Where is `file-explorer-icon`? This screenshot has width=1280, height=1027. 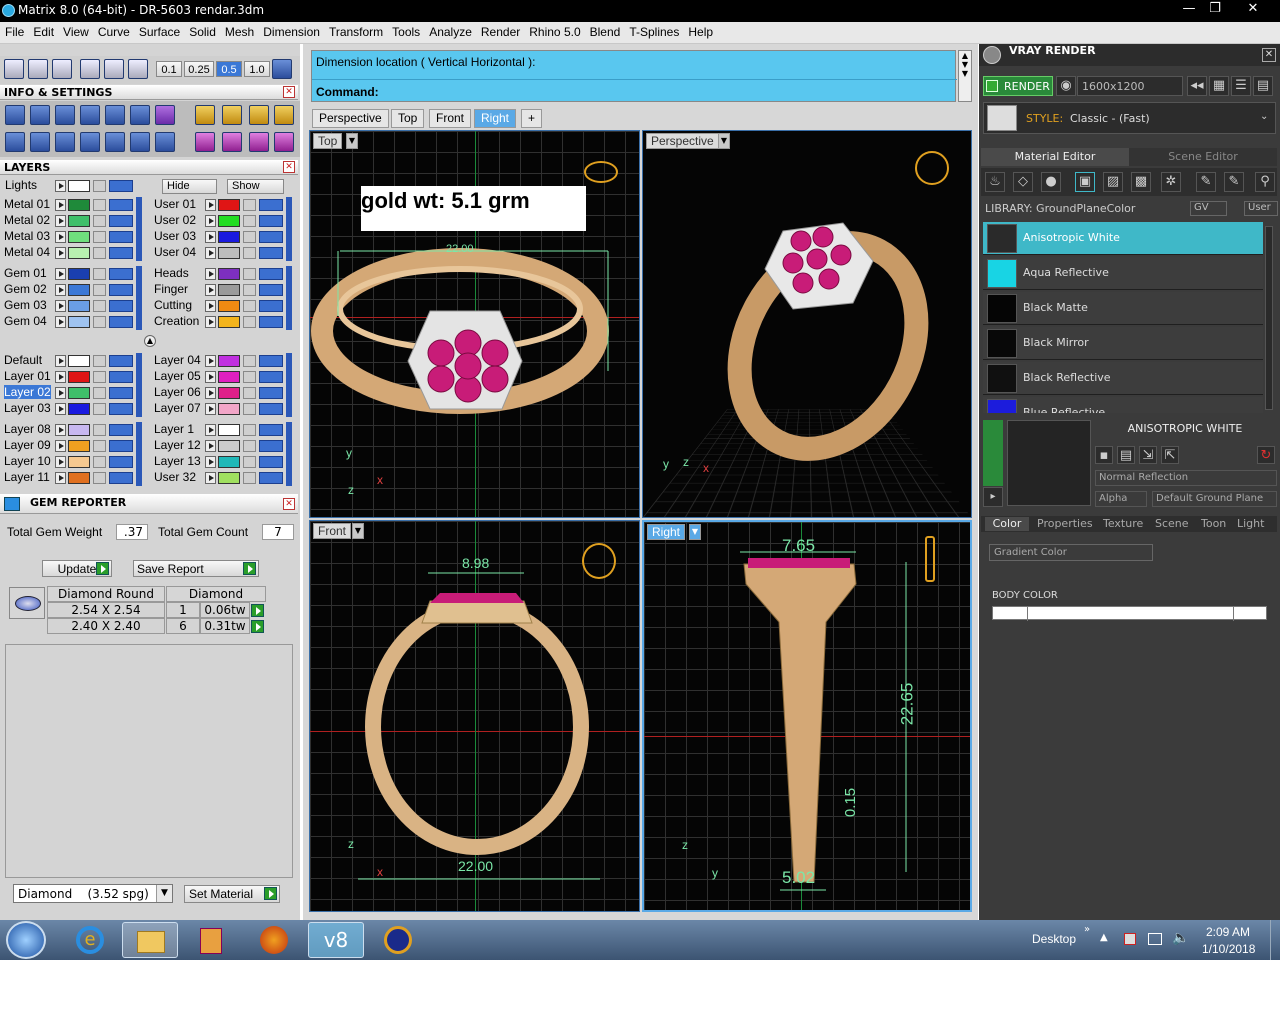
file-explorer-icon is located at coordinates (150, 940).